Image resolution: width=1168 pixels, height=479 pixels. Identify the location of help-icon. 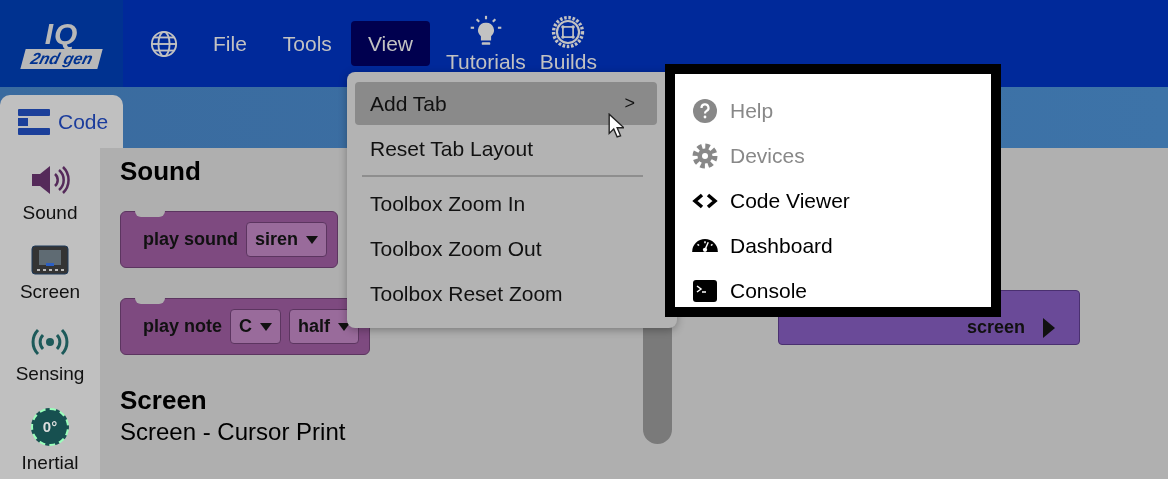
(705, 110).